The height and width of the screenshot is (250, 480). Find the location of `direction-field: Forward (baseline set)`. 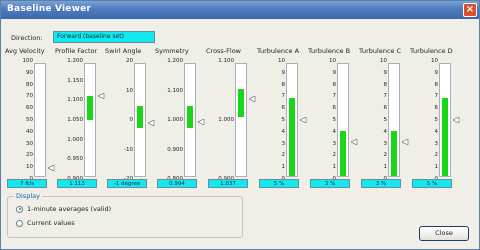

direction-field: Forward (baseline set) is located at coordinates (104, 37).